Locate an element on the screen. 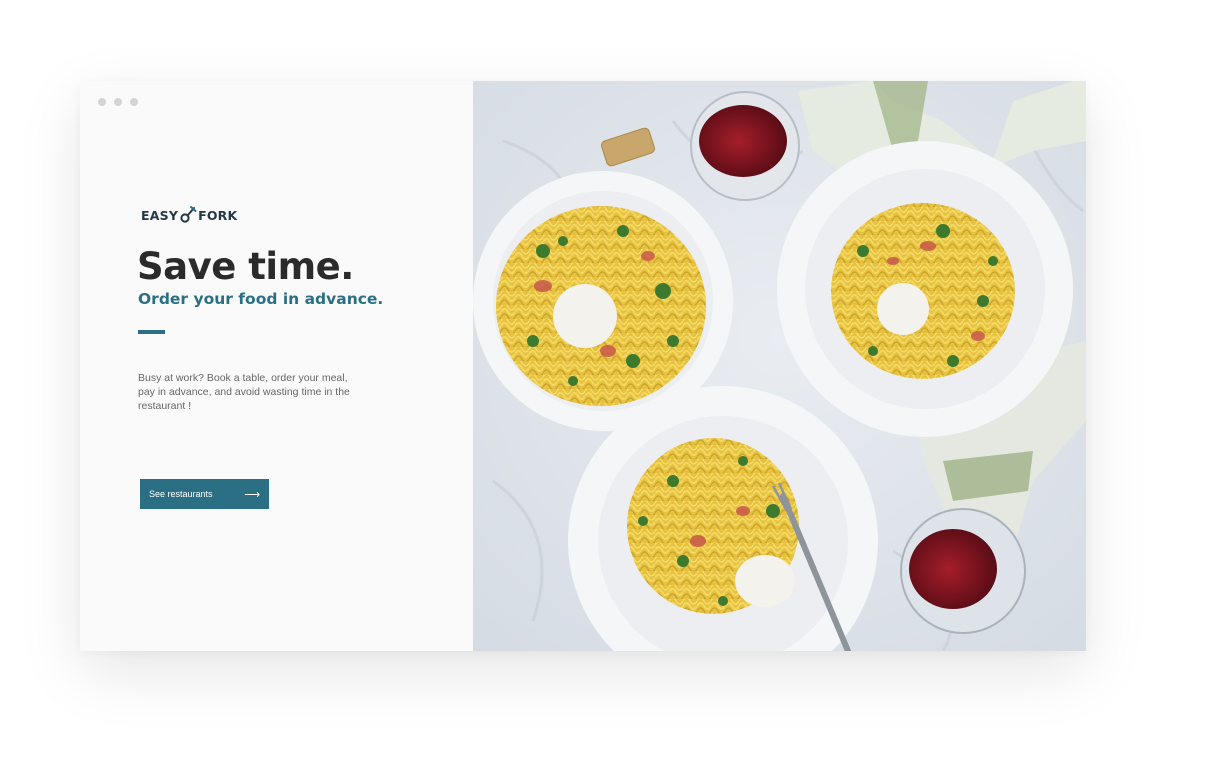 This screenshot has width=1207, height=773. fork-icon is located at coordinates (188, 214).